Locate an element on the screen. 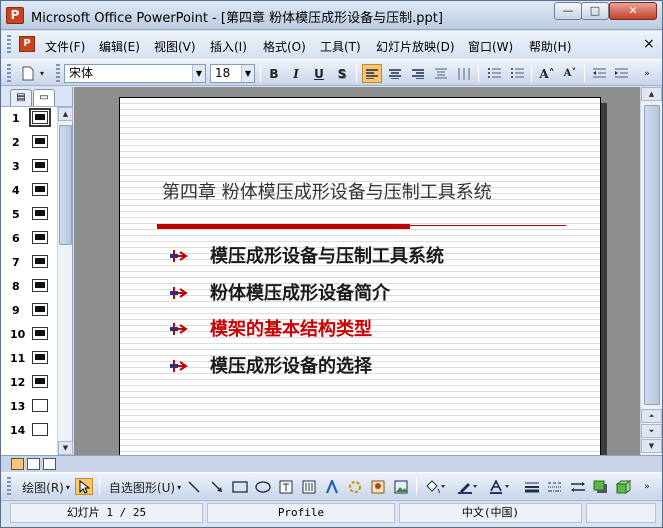  bullet-item: 模压成形设备与压制工具系统 is located at coordinates (380, 255).